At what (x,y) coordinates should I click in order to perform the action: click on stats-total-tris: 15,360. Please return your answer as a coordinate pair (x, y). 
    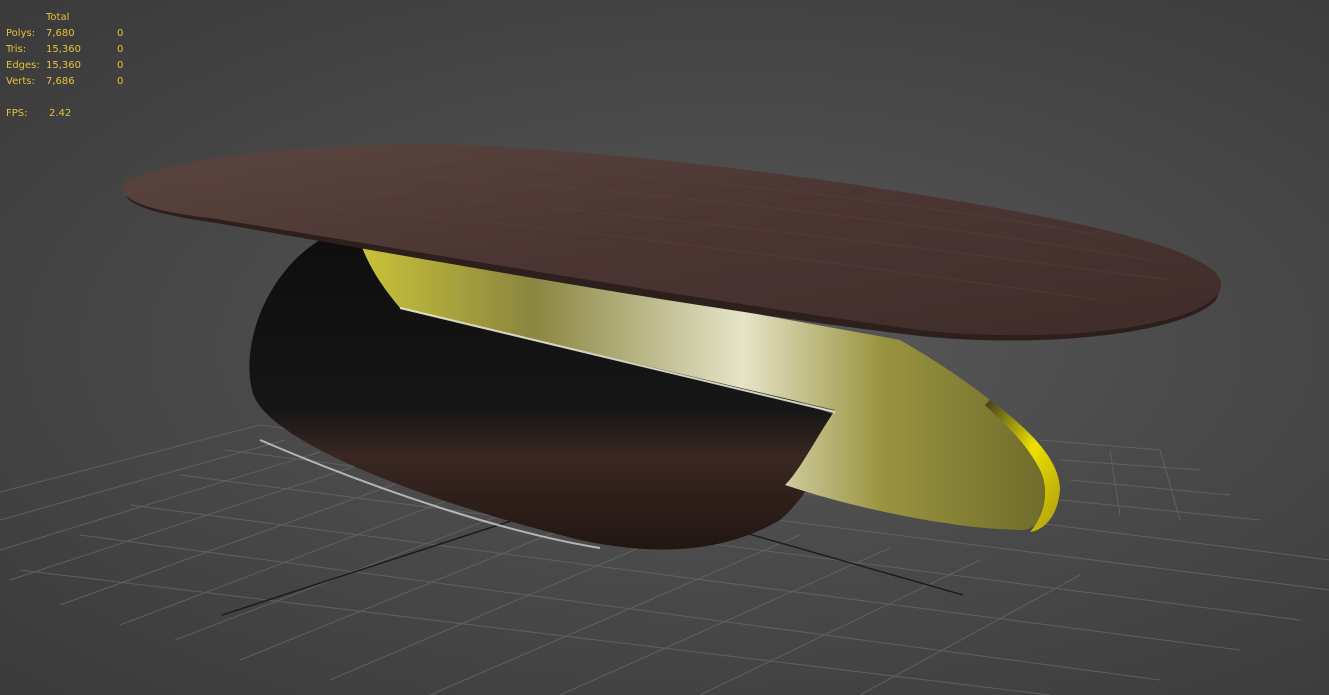
    Looking at the image, I should click on (63, 49).